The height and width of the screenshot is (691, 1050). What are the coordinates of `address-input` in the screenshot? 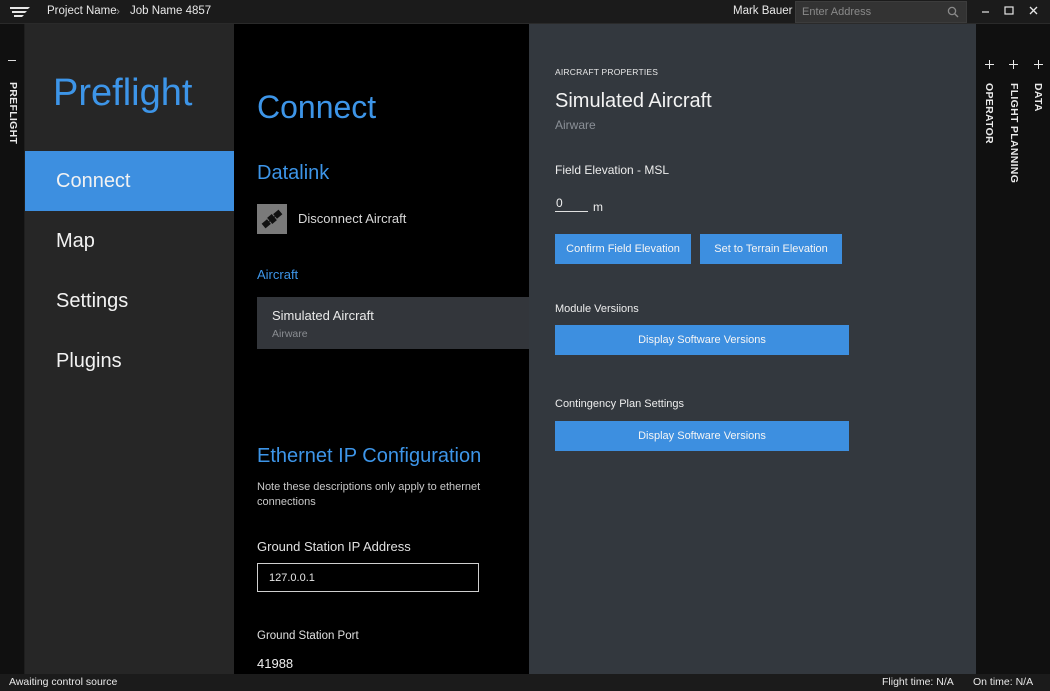 It's located at (871, 12).